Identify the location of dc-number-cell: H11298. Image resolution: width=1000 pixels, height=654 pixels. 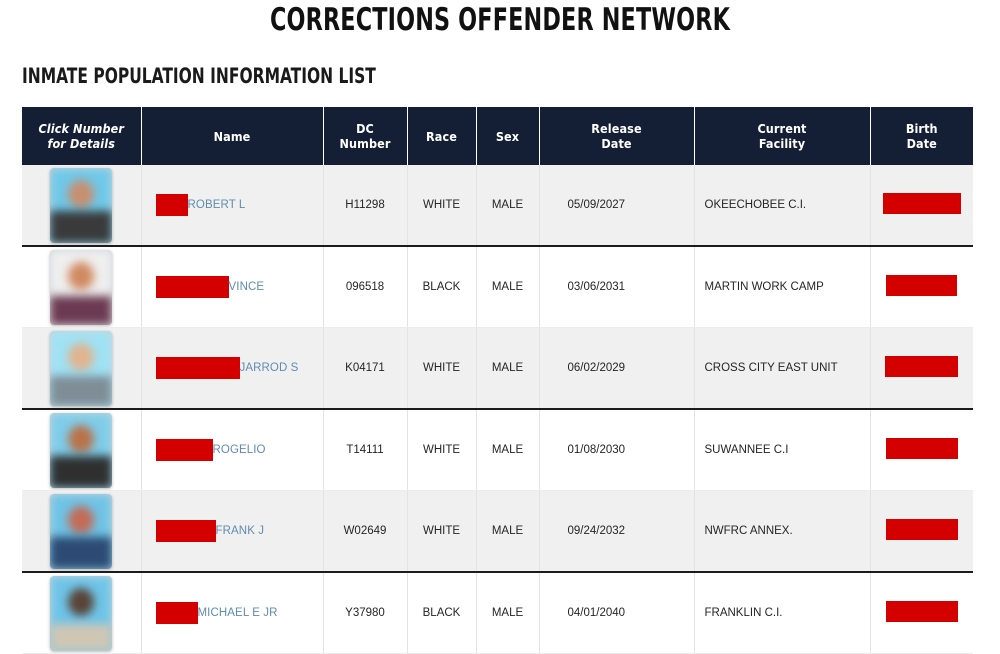
(365, 206).